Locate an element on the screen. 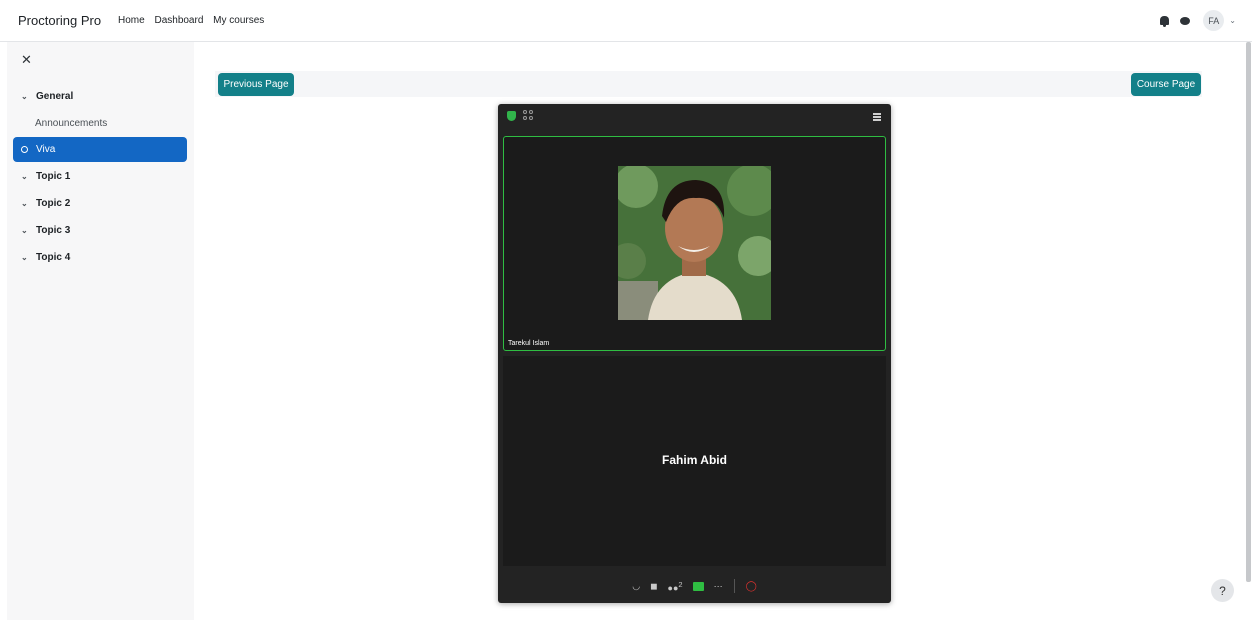  primary-nav: Home Dashboard My courses is located at coordinates (194, 20).